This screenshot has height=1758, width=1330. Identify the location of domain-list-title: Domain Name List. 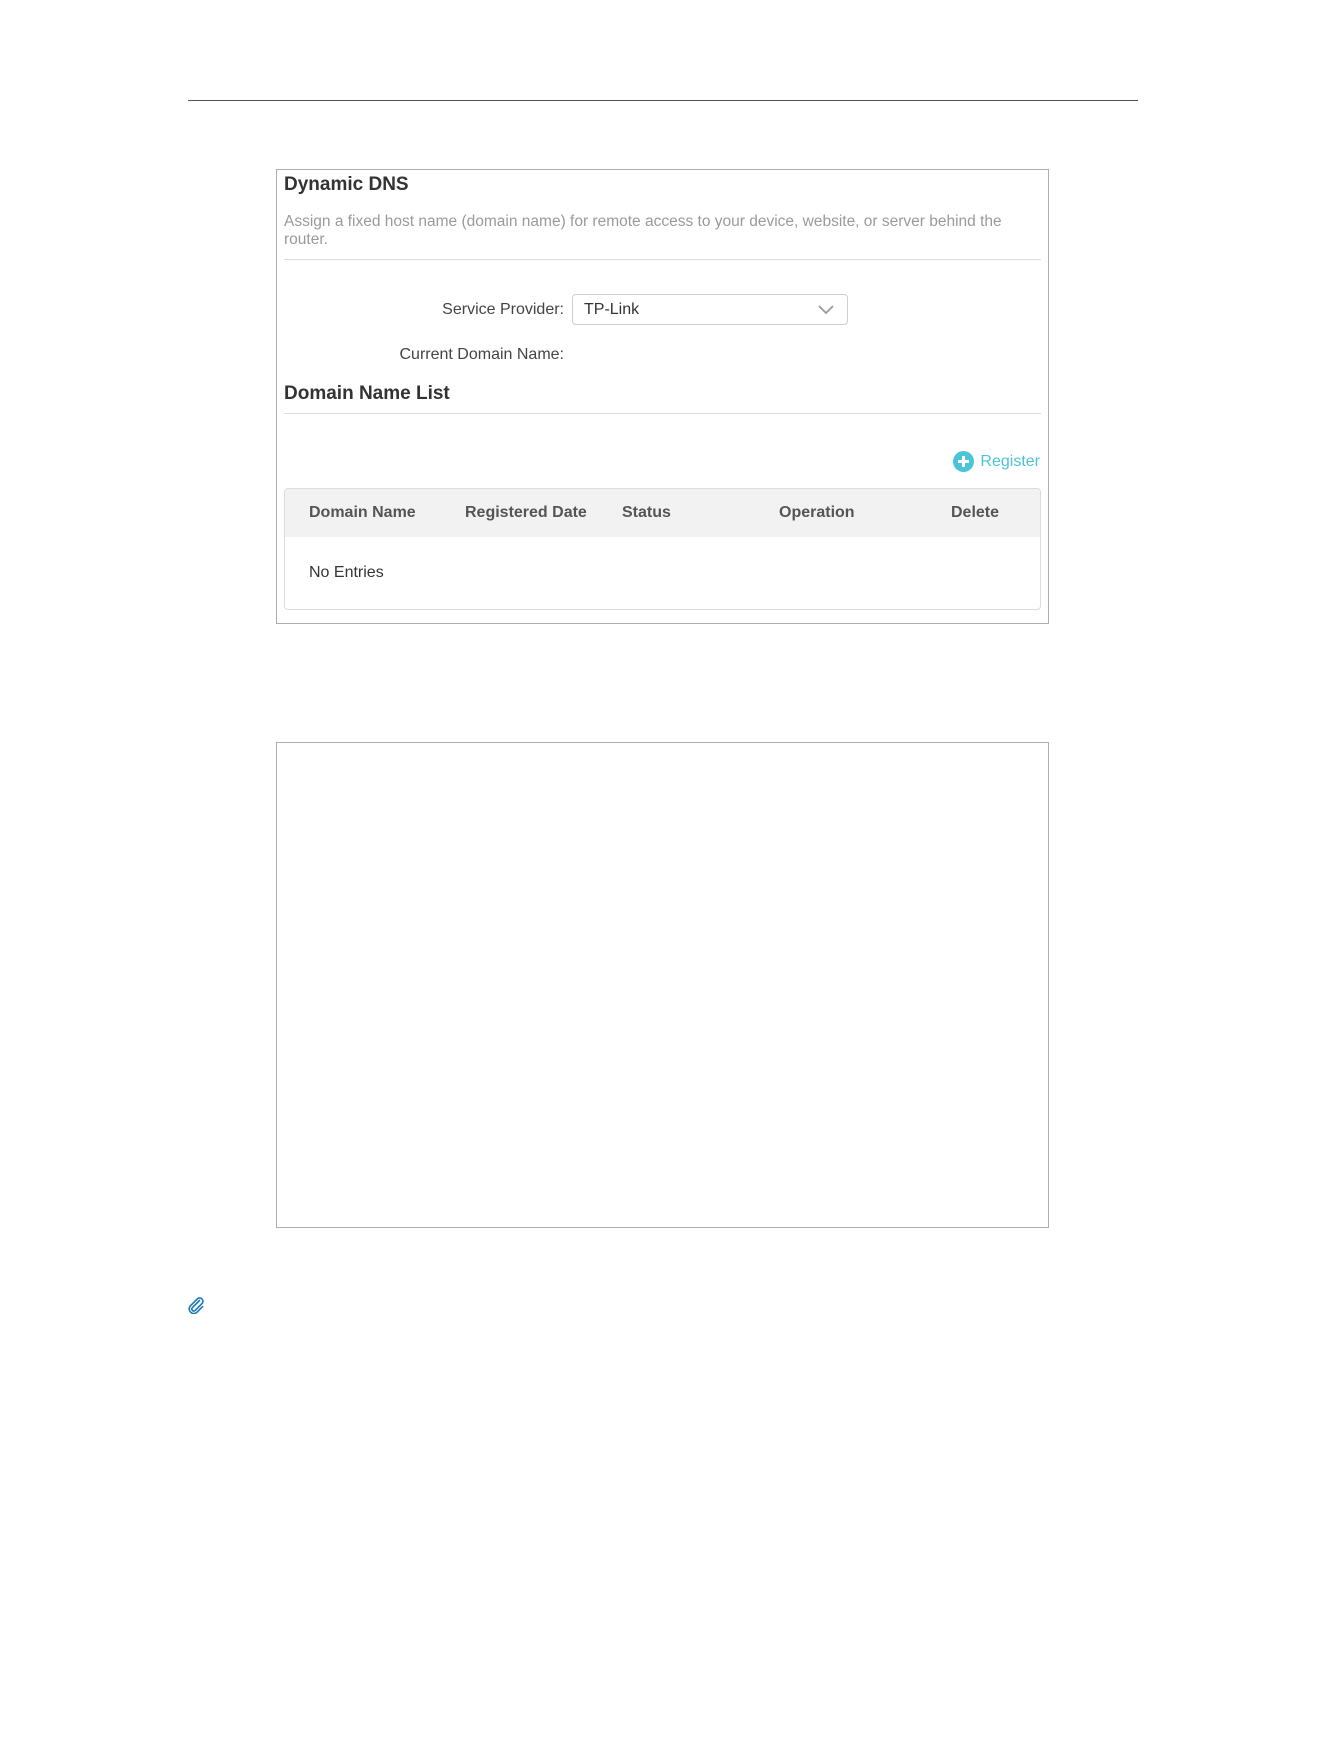
(367, 393).